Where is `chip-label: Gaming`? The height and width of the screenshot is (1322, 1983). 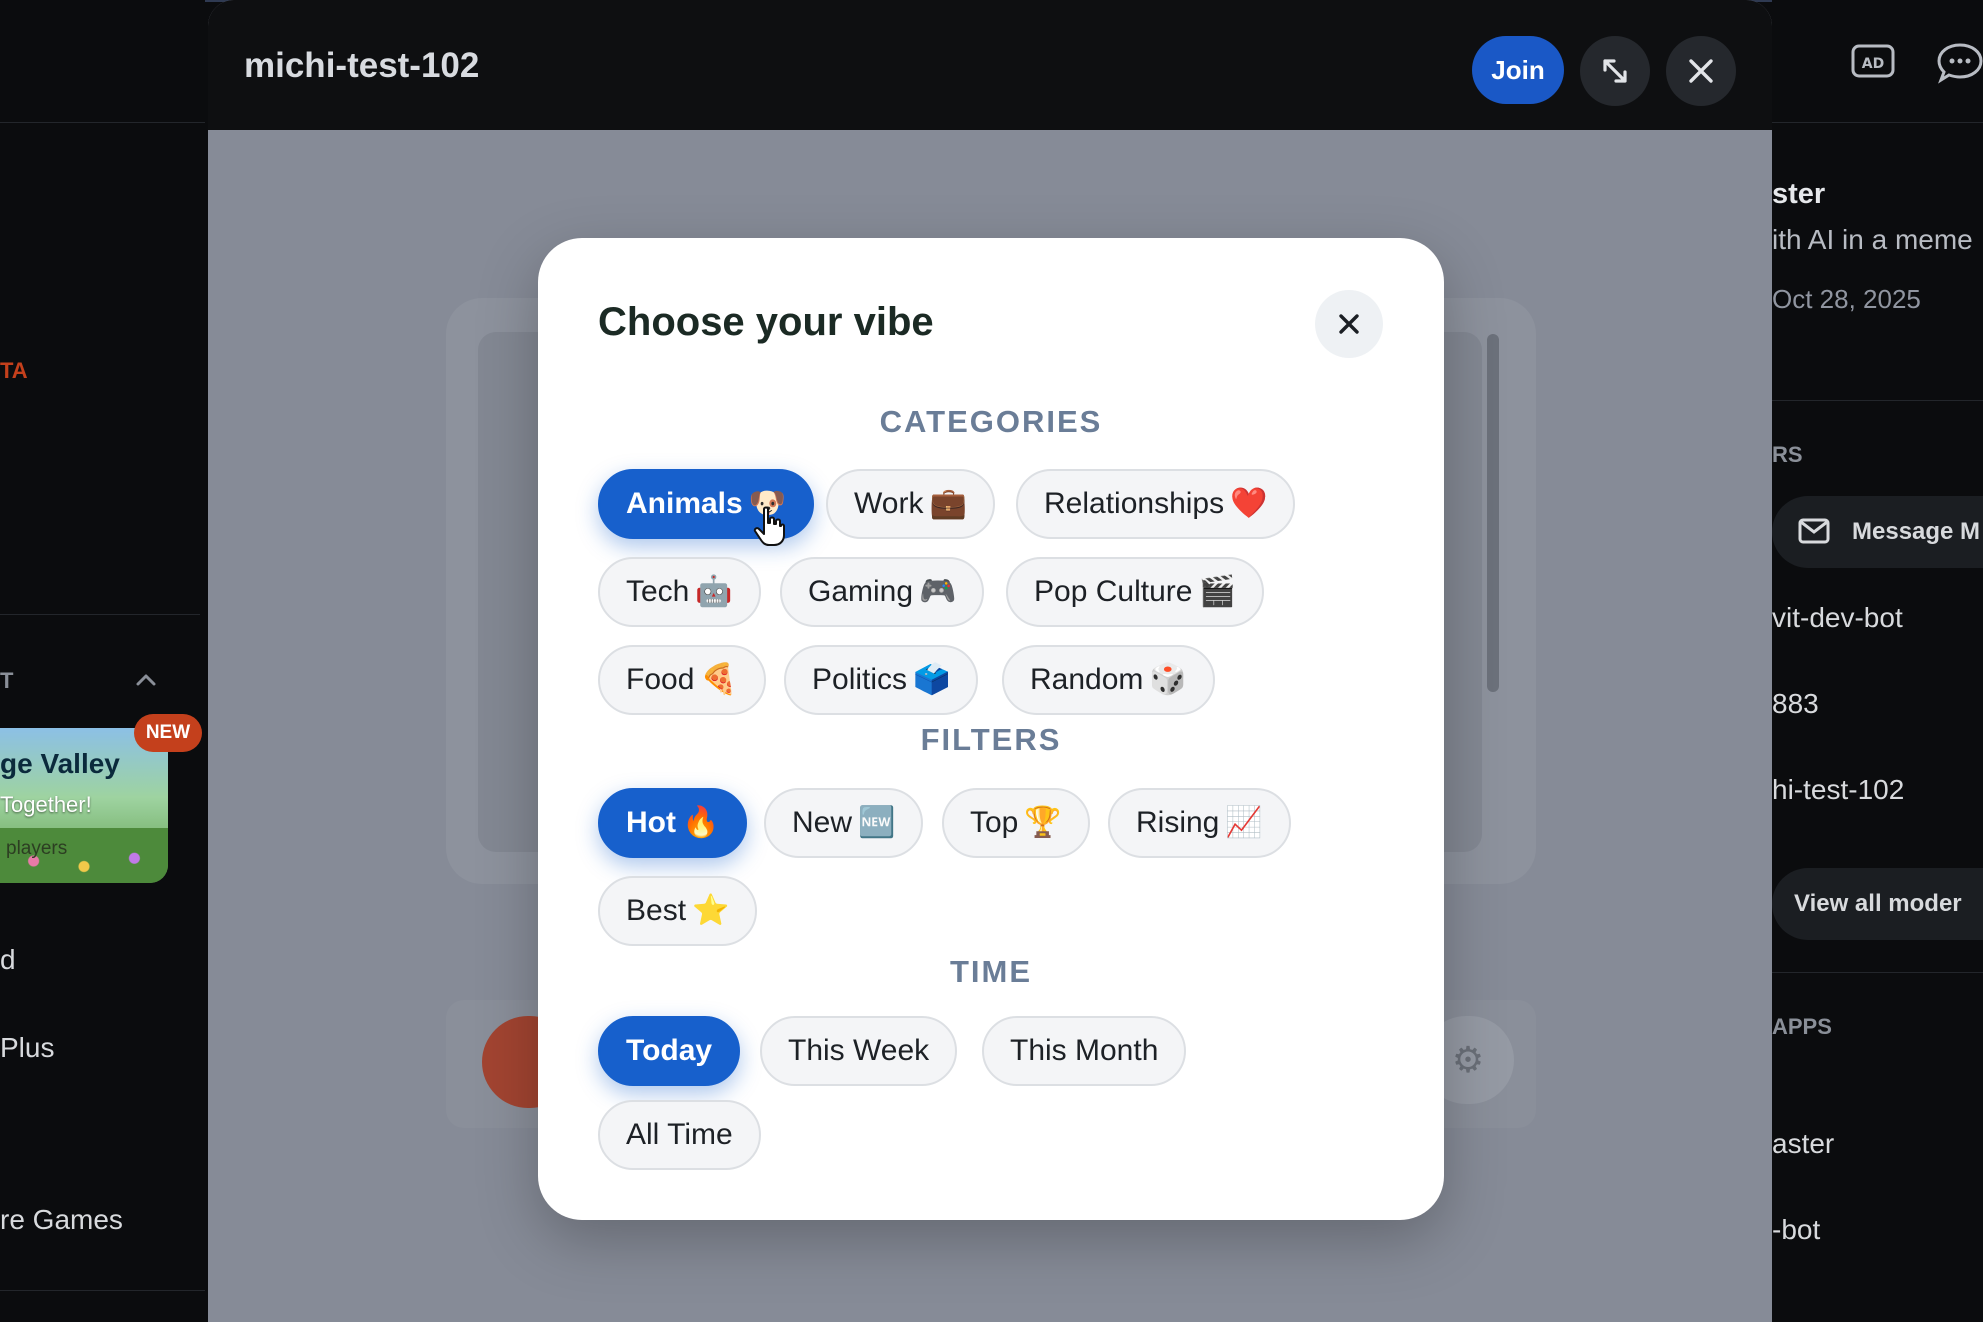
chip-label: Gaming is located at coordinates (861, 591).